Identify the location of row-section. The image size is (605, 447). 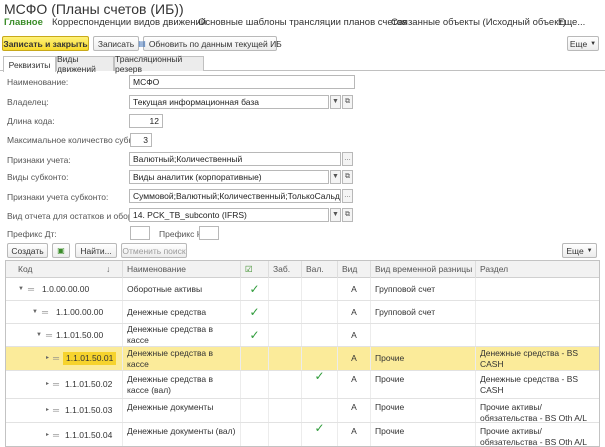
(537, 312).